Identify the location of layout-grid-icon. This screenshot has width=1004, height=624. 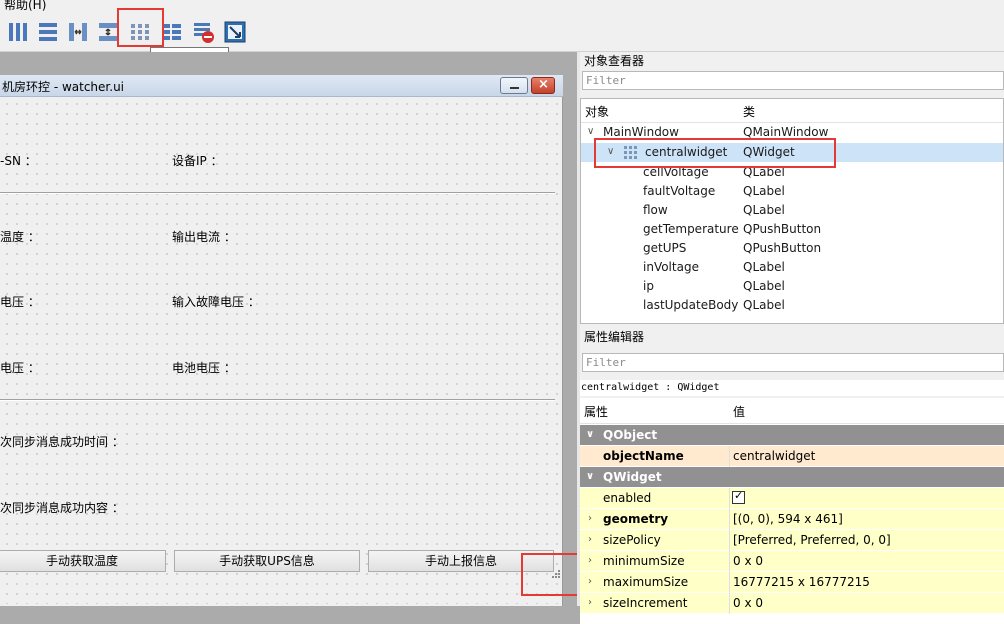
(140, 32).